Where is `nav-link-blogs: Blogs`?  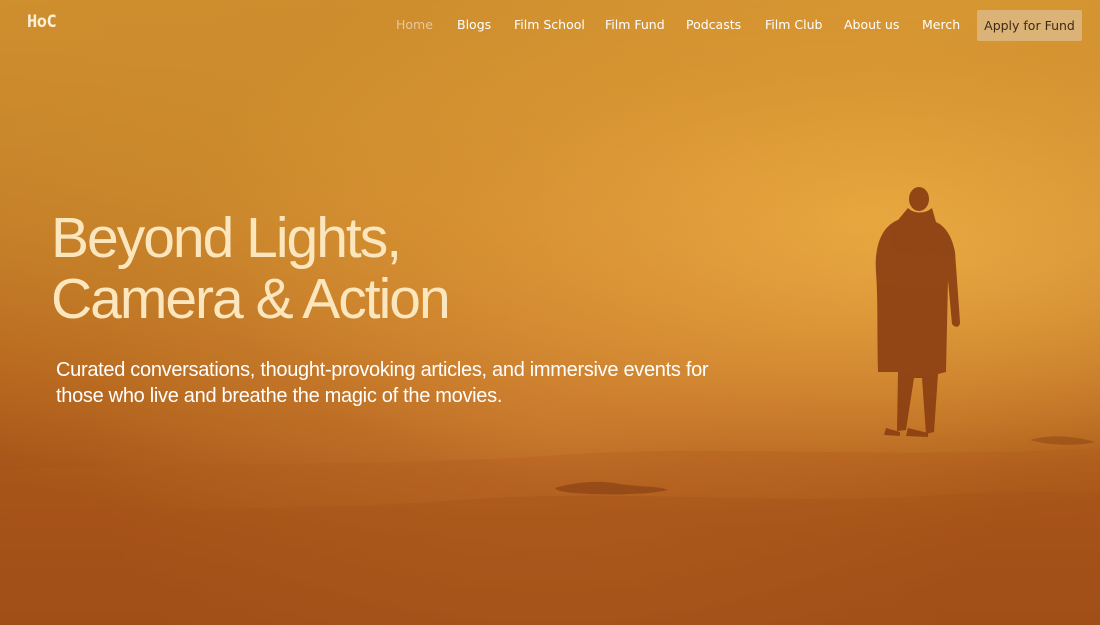 nav-link-blogs: Blogs is located at coordinates (474, 24).